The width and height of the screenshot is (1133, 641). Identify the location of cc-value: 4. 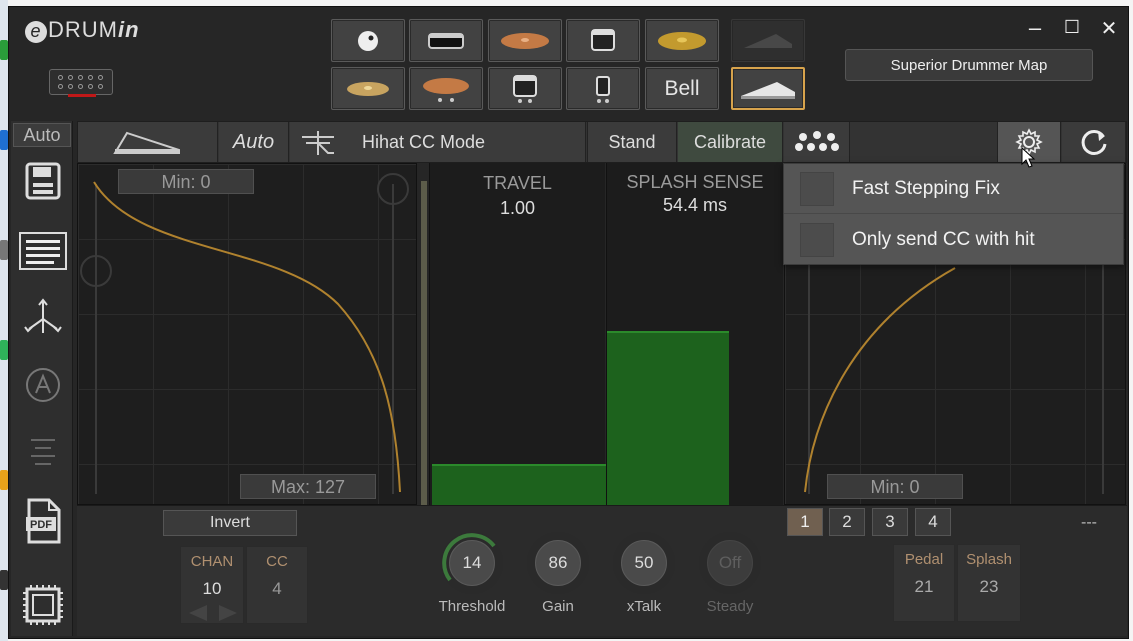
(277, 588).